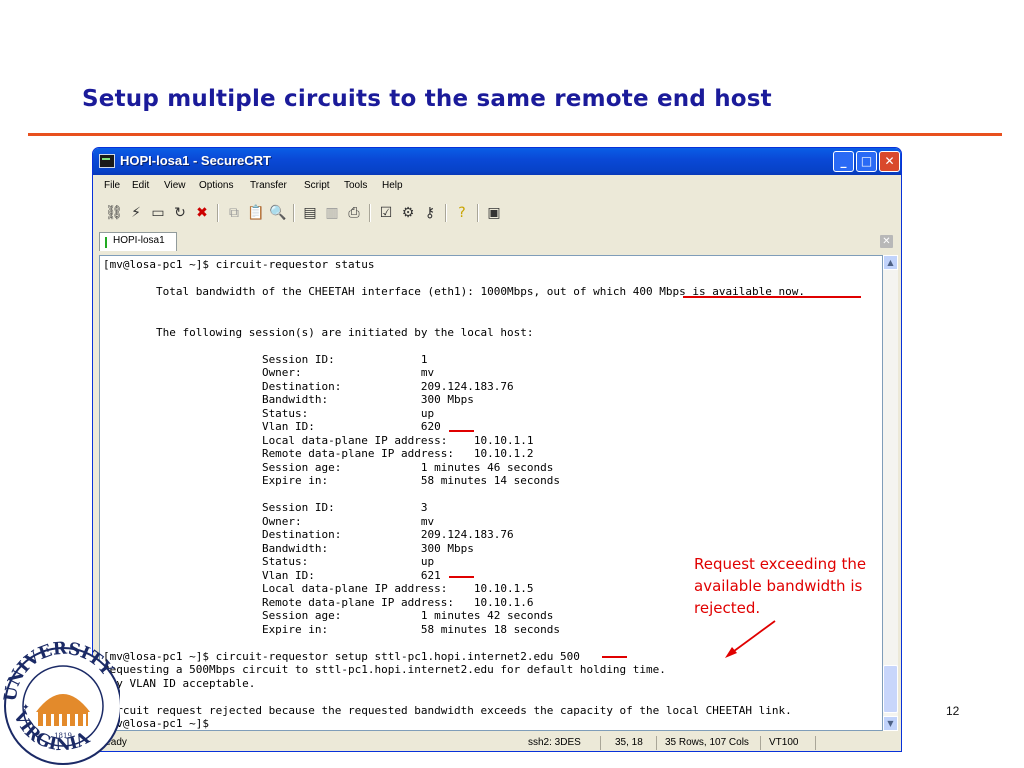 The height and width of the screenshot is (768, 1024). What do you see at coordinates (886, 241) in the screenshot?
I see `close-tab-icon: ✕` at bounding box center [886, 241].